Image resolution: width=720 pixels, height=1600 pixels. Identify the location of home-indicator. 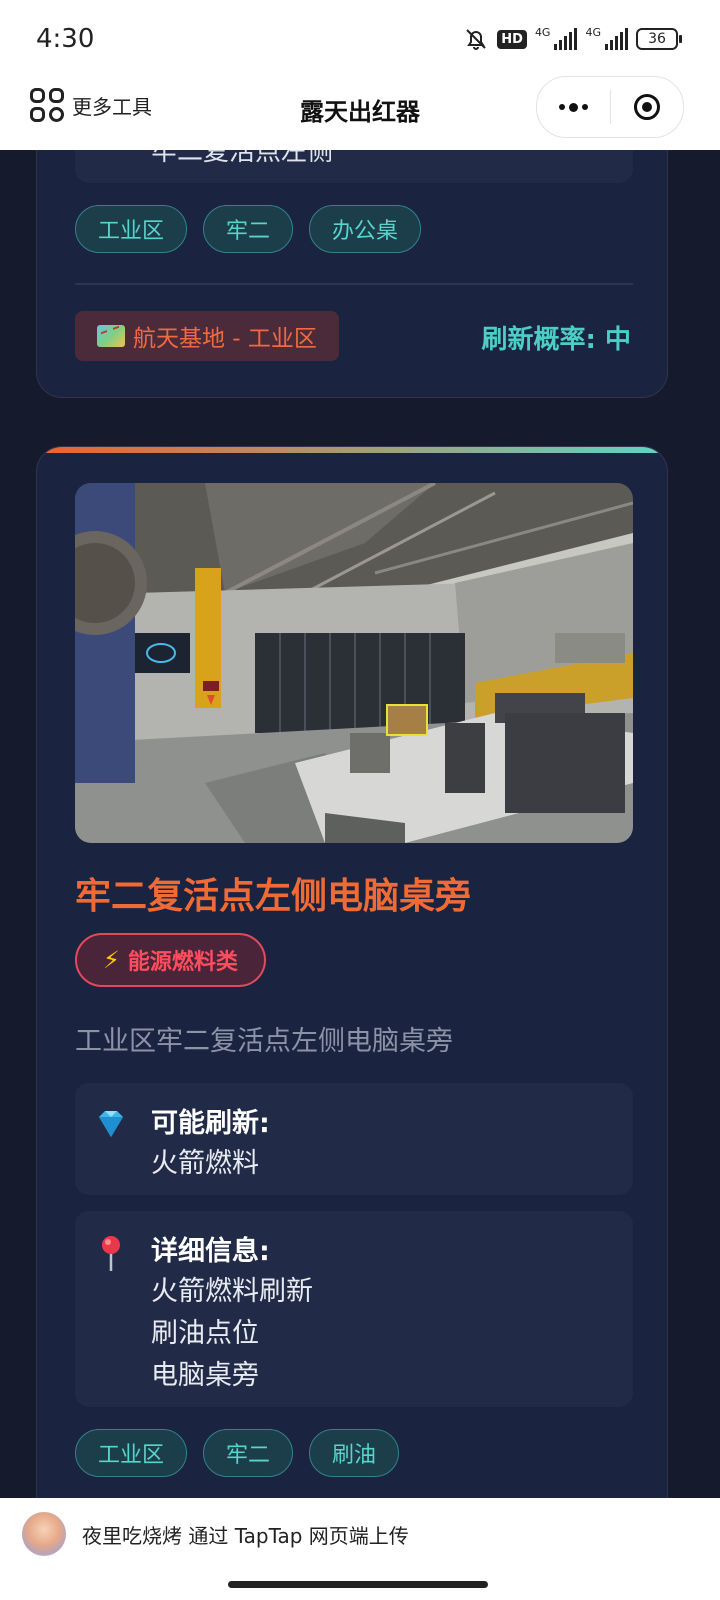
(358, 1584).